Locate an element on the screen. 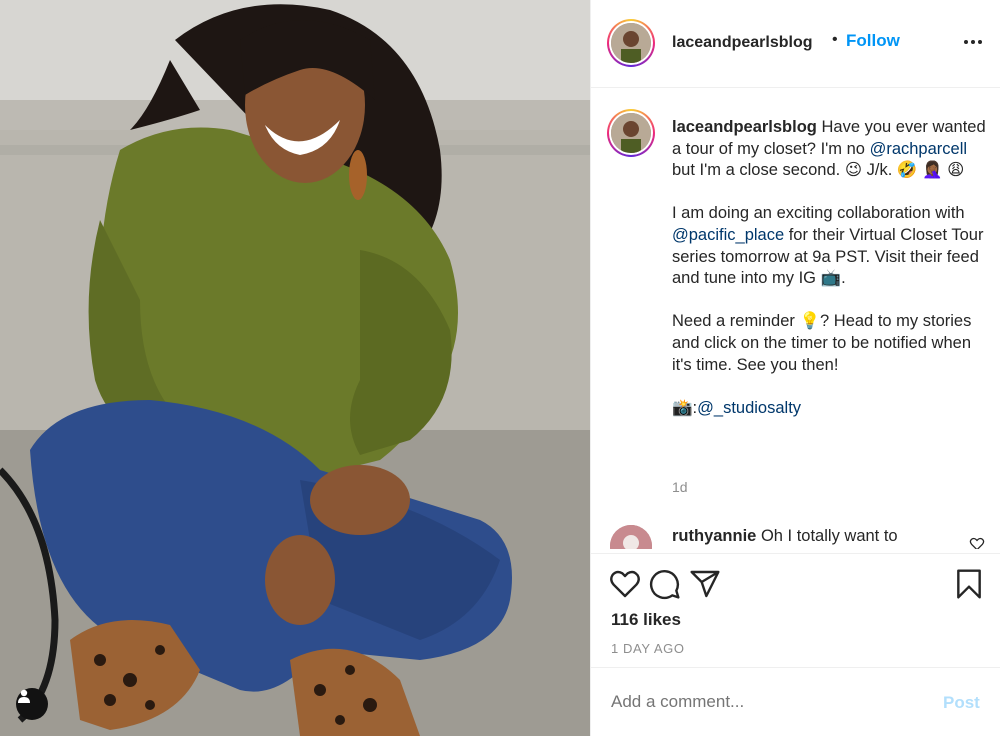 The height and width of the screenshot is (736, 1000). follow-button: Follow is located at coordinates (873, 41).